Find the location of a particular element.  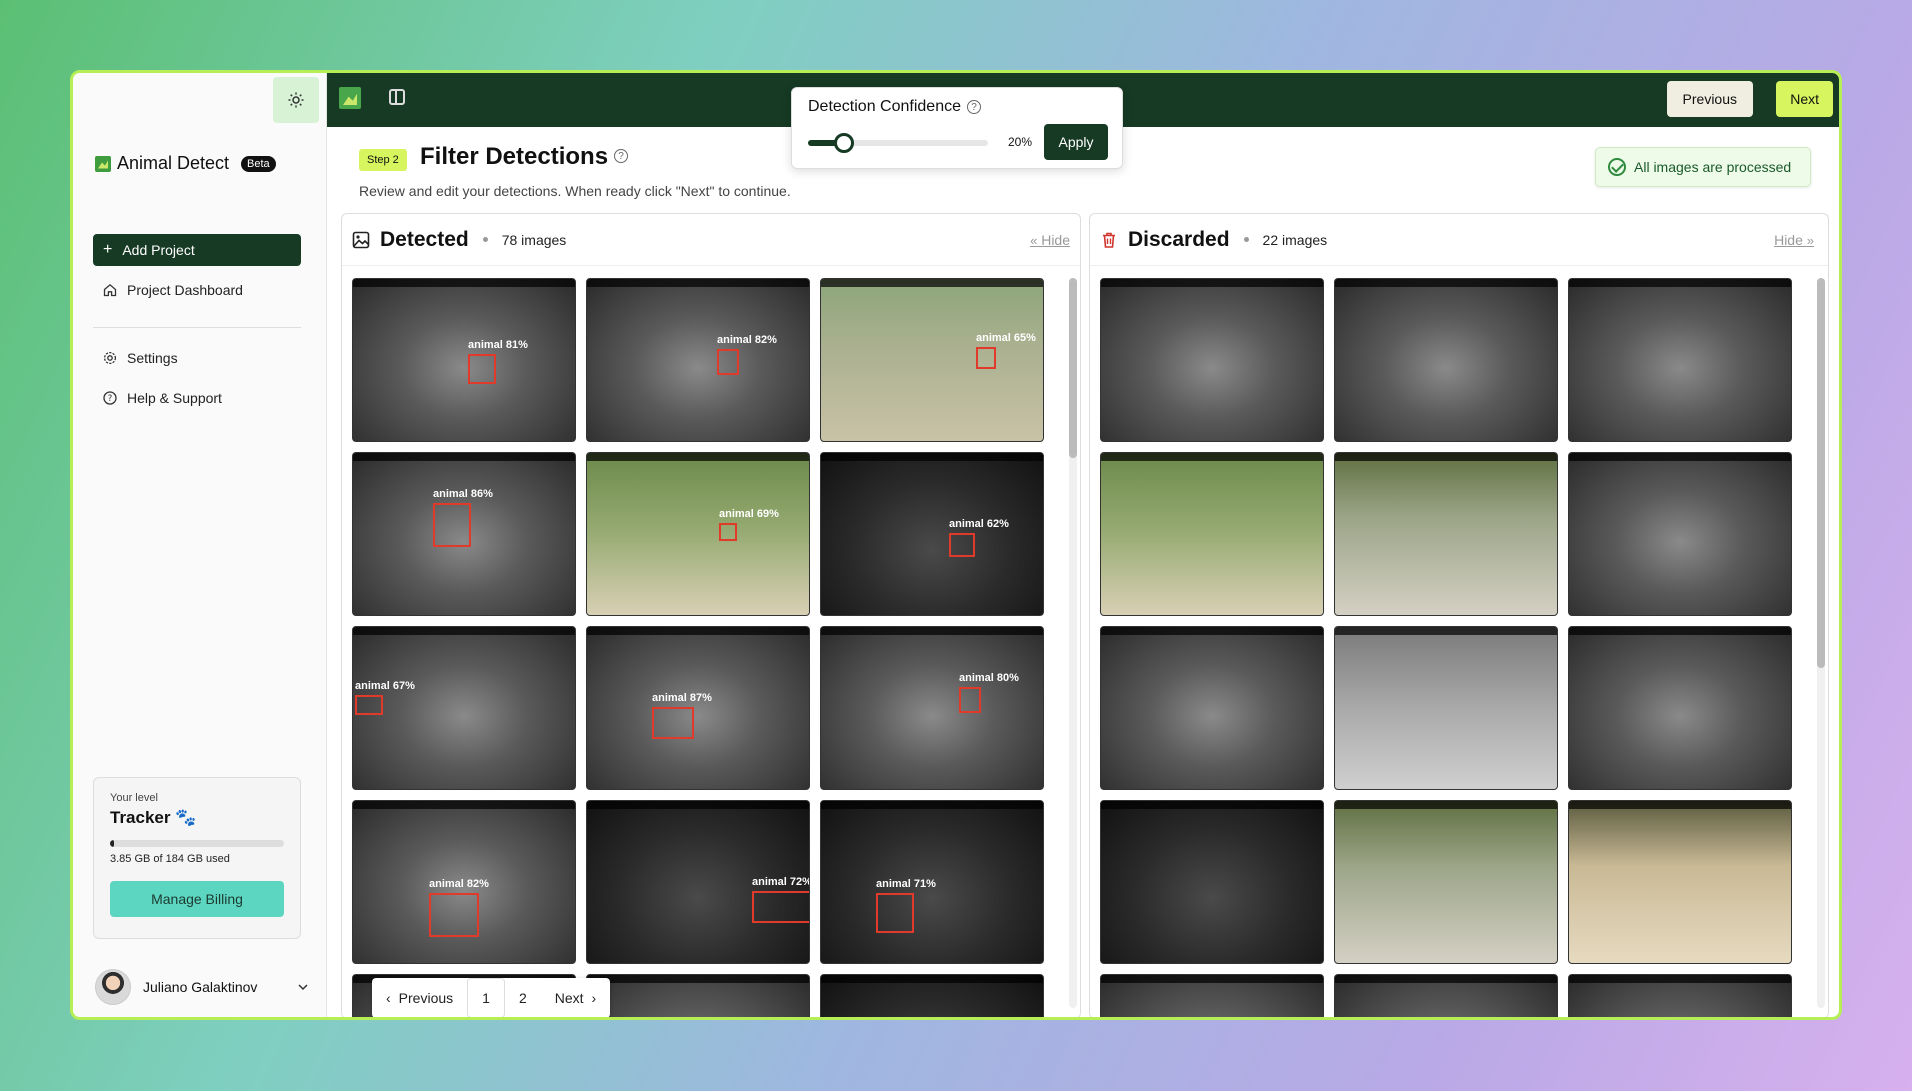

sidebar-item-settings: Settings is located at coordinates (197, 358).